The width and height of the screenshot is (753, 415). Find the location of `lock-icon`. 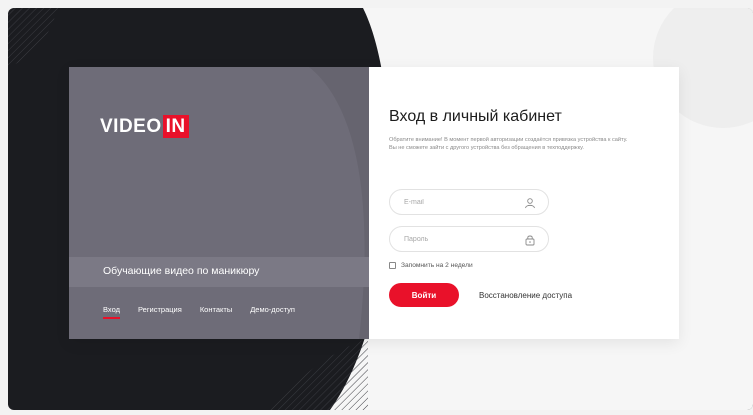

lock-icon is located at coordinates (530, 242).